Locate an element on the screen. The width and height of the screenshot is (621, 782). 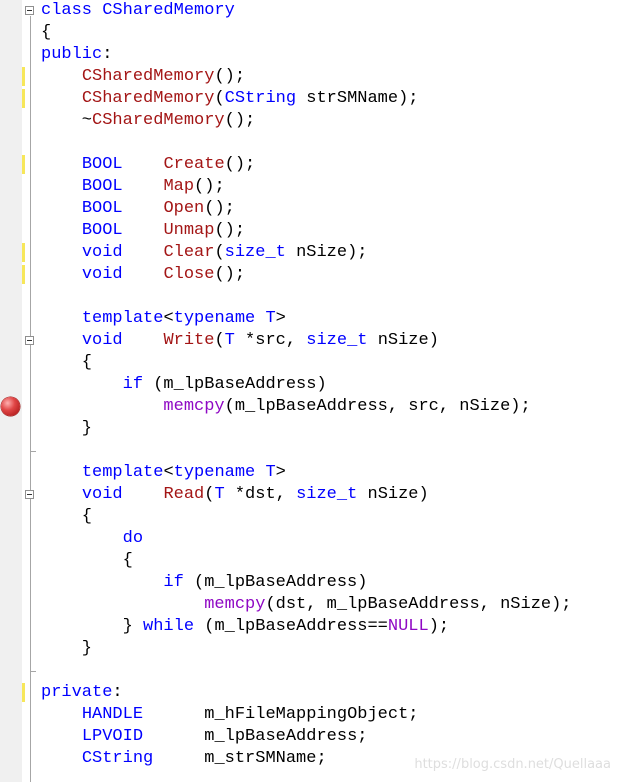
code-line: } while (m_lpBaseAddress==NULL); is located at coordinates (245, 627).